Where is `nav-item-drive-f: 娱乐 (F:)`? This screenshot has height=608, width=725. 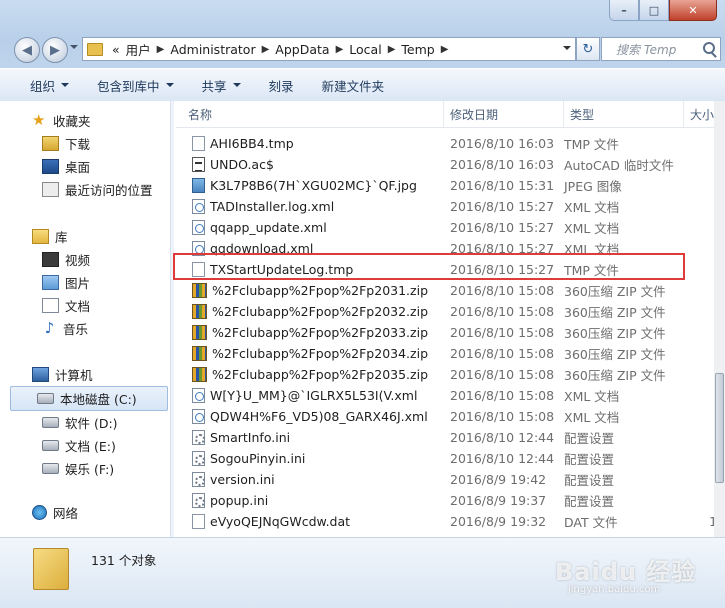
nav-item-drive-f: 娱乐 (F:) is located at coordinates (89, 468).